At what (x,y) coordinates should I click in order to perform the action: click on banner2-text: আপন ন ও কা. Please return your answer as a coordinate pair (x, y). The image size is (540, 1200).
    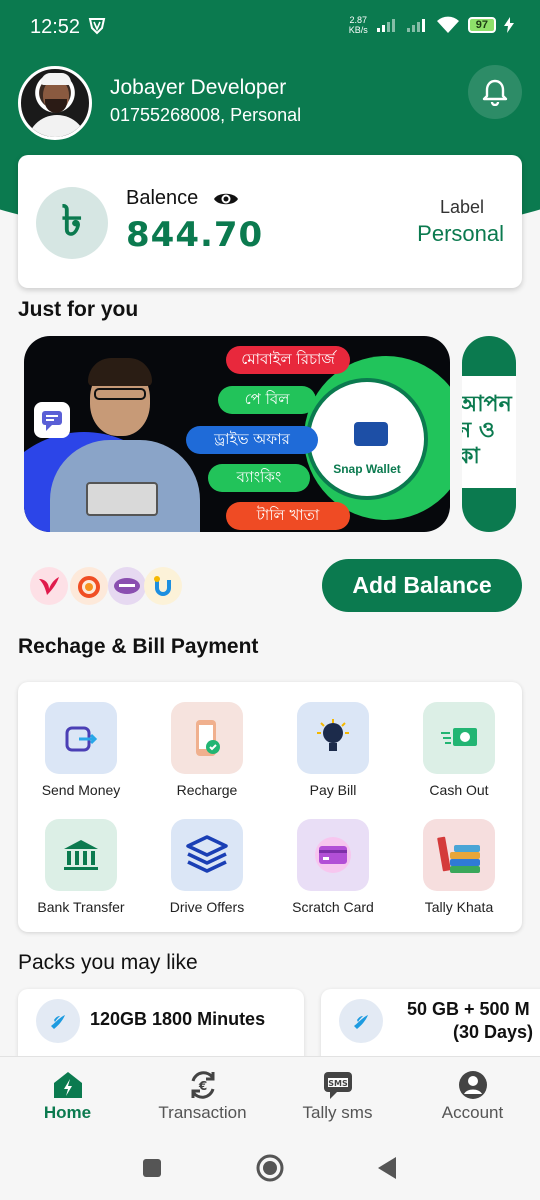
    Looking at the image, I should click on (487, 430).